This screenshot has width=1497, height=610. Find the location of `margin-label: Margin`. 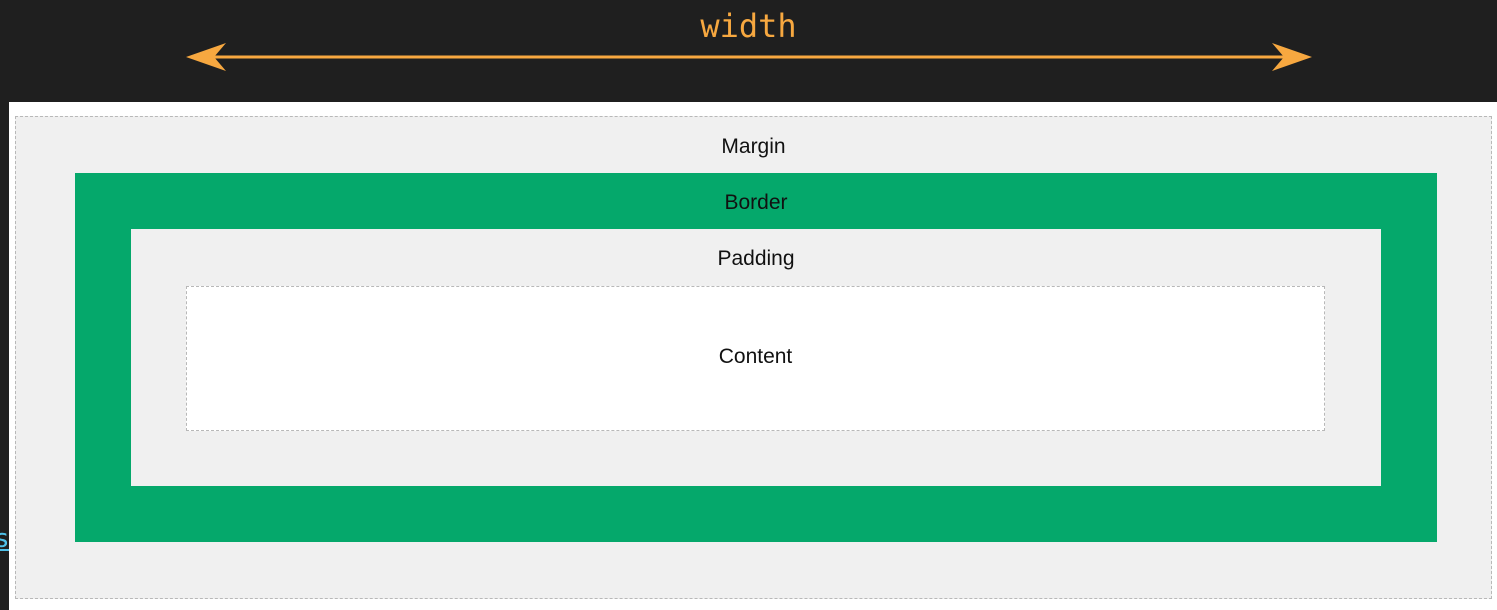

margin-label: Margin is located at coordinates (753, 146).